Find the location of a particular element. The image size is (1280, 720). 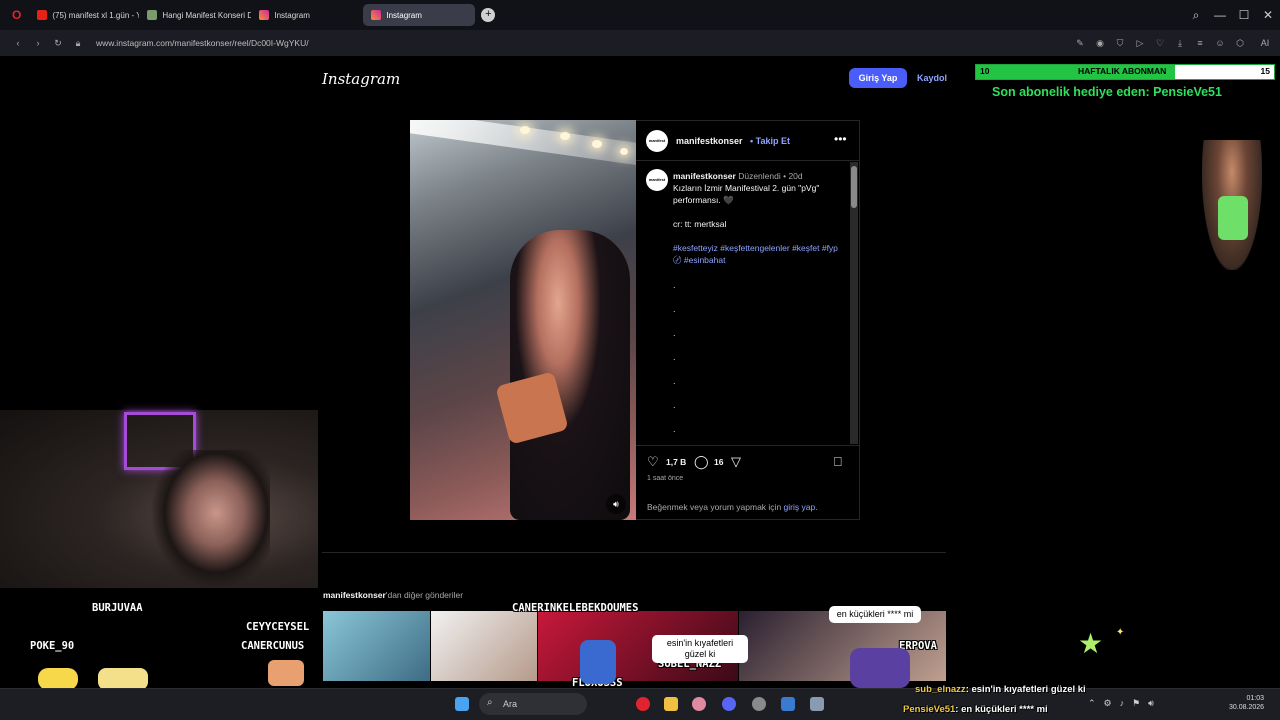

search-icon: ⌕ is located at coordinates (490, 702).